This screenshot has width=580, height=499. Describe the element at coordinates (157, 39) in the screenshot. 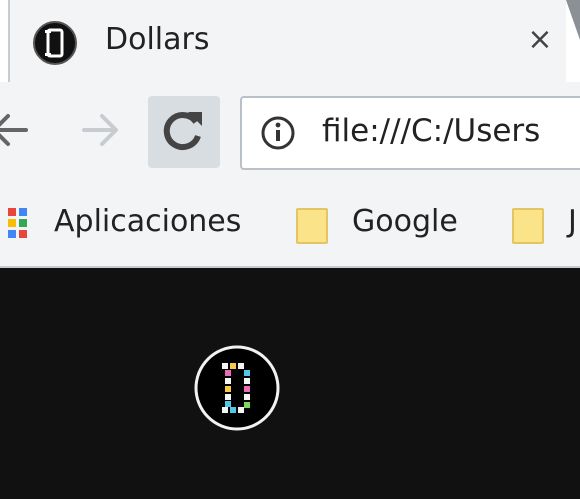

I see `tab-title: Dollars` at that location.